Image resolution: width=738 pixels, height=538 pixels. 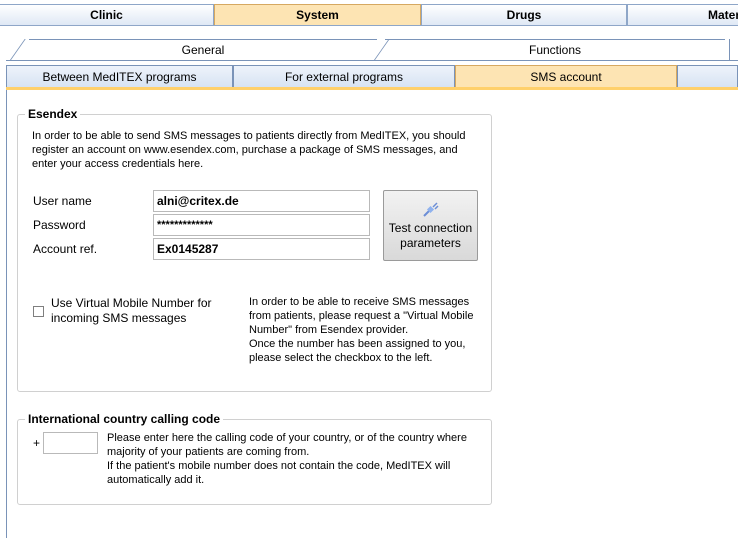 I want to click on test-connection-label: Test connection parameters, so click(x=430, y=235).